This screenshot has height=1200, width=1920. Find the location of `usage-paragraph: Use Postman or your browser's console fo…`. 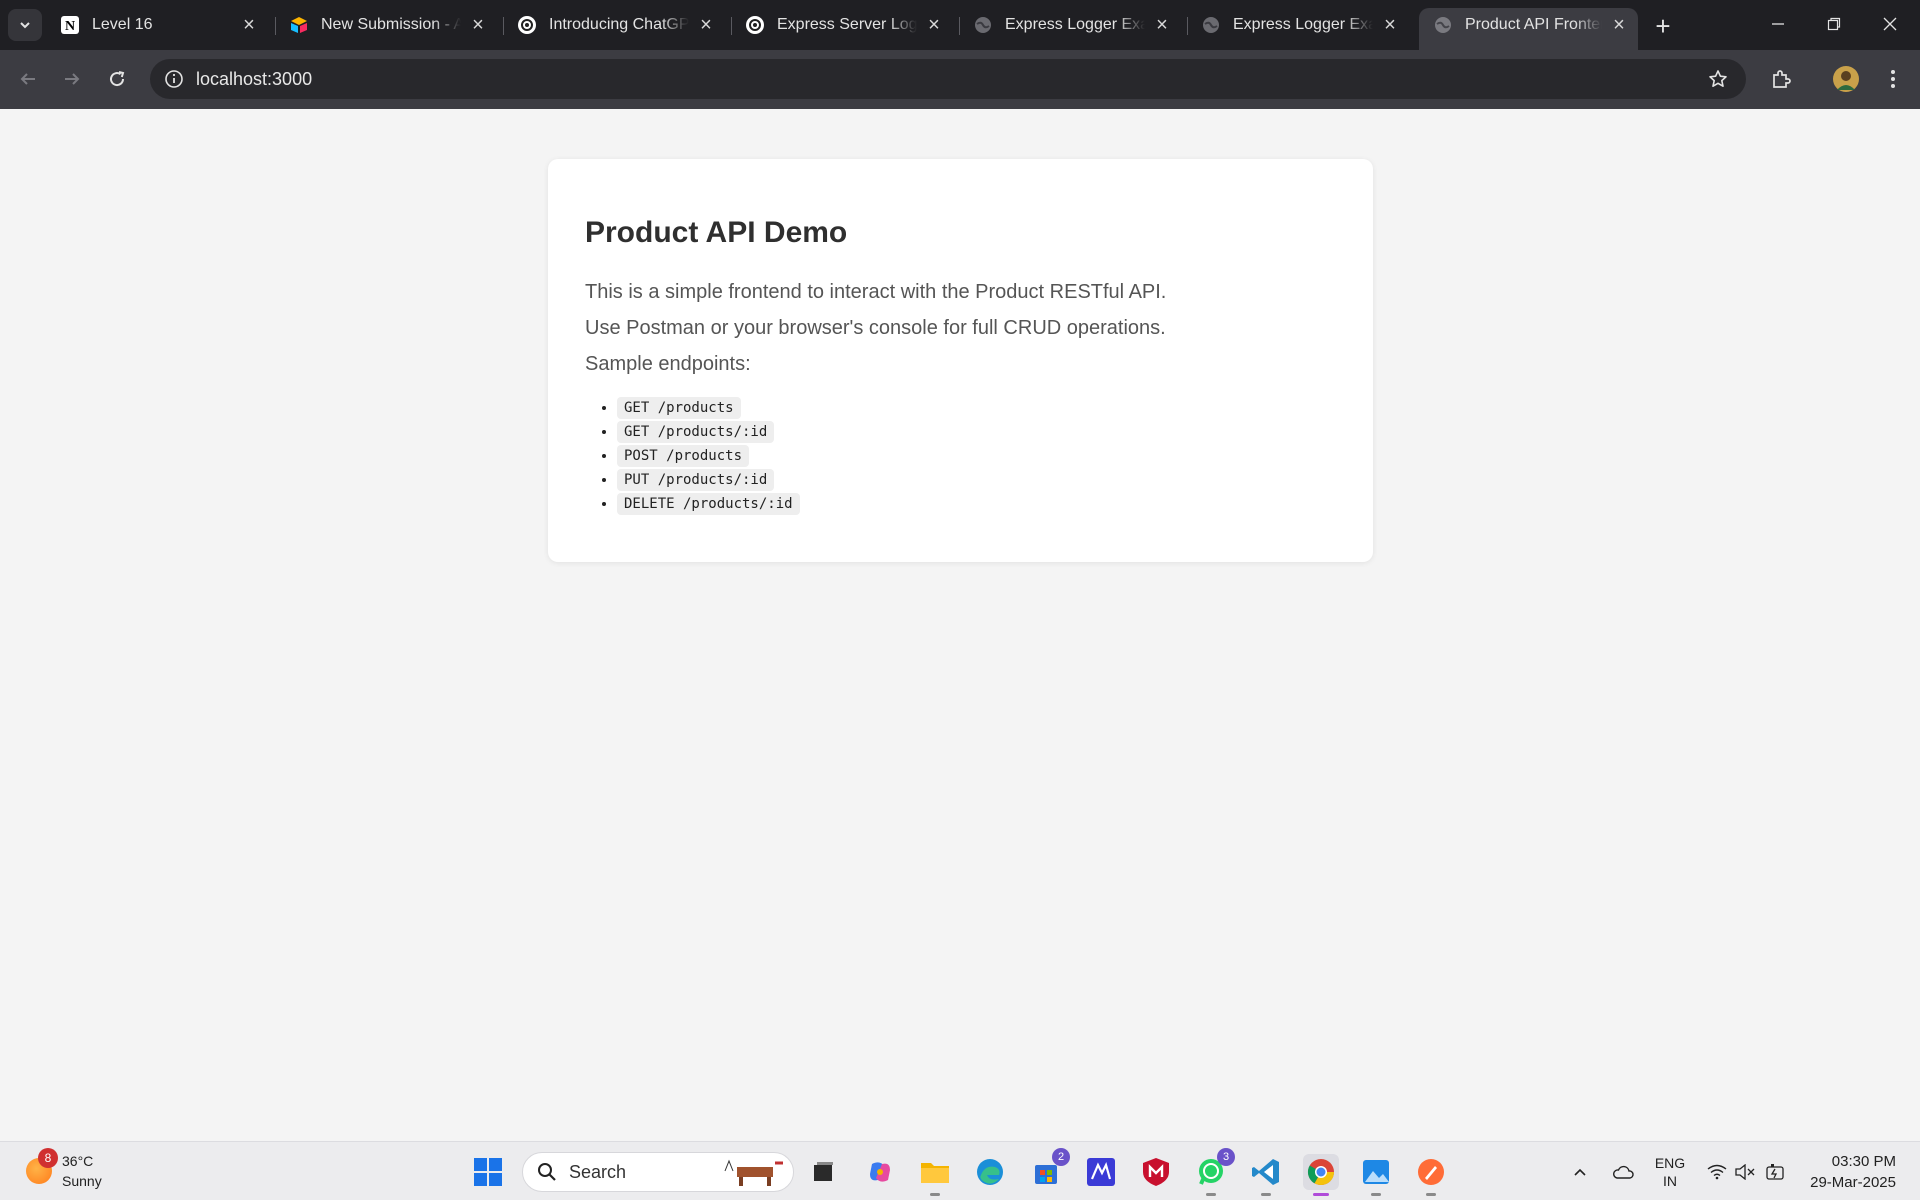

usage-paragraph: Use Postman or your browser's console fo… is located at coordinates (875, 328).